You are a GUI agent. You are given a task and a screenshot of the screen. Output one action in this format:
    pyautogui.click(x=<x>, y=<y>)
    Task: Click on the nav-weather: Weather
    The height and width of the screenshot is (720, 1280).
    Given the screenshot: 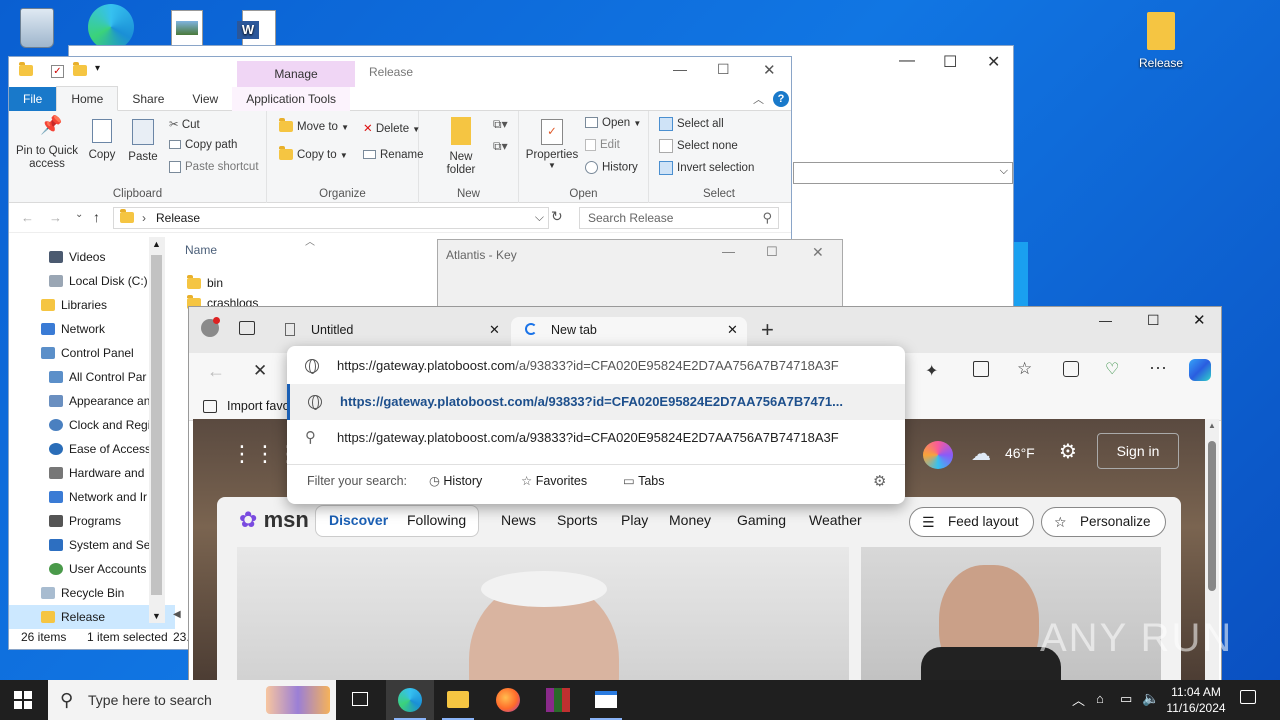 What is the action you would take?
    pyautogui.click(x=835, y=520)
    